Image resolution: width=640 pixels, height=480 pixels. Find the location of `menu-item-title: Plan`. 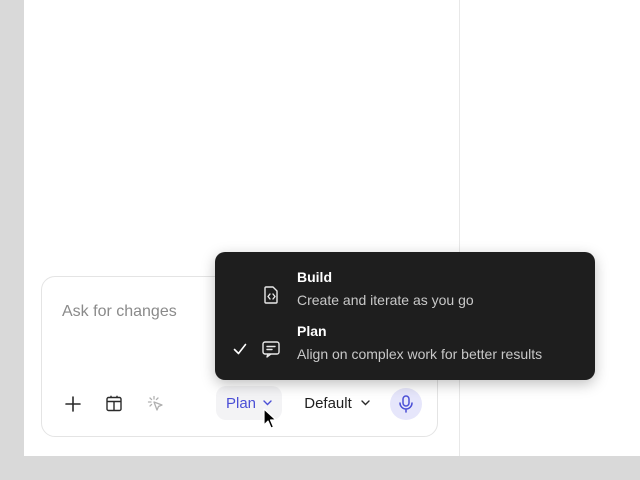

menu-item-title: Plan is located at coordinates (312, 331).